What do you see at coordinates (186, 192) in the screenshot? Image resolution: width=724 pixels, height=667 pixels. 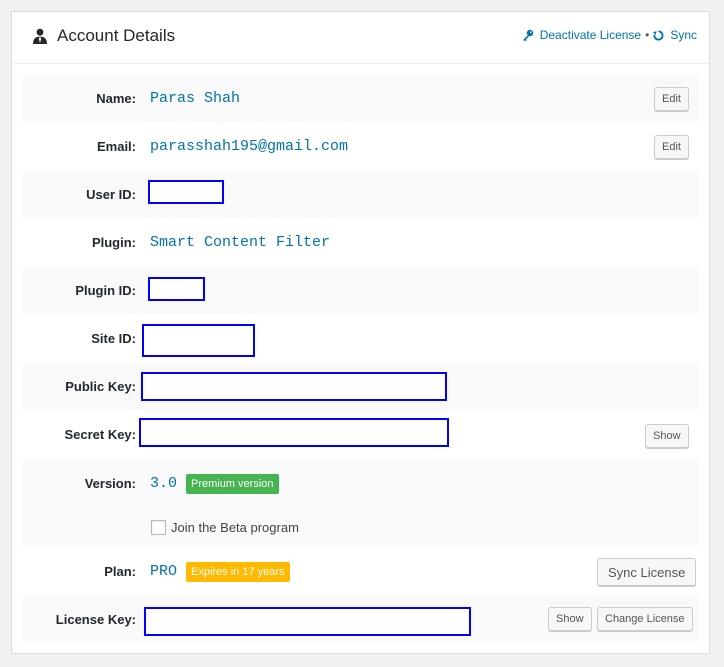 I see `user-id-redacted` at bounding box center [186, 192].